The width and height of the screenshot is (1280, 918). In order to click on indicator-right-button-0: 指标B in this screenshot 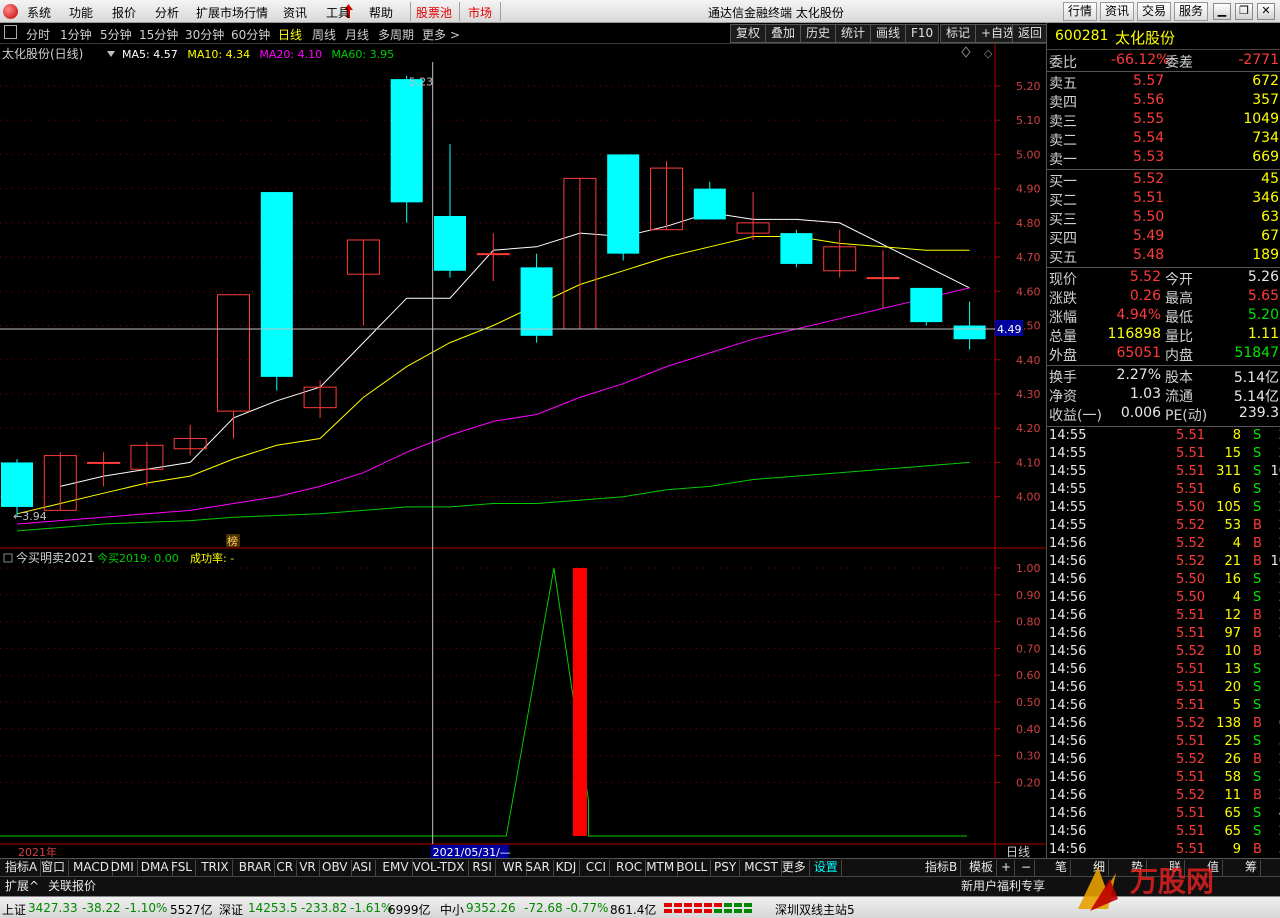, I will do `click(942, 868)`.